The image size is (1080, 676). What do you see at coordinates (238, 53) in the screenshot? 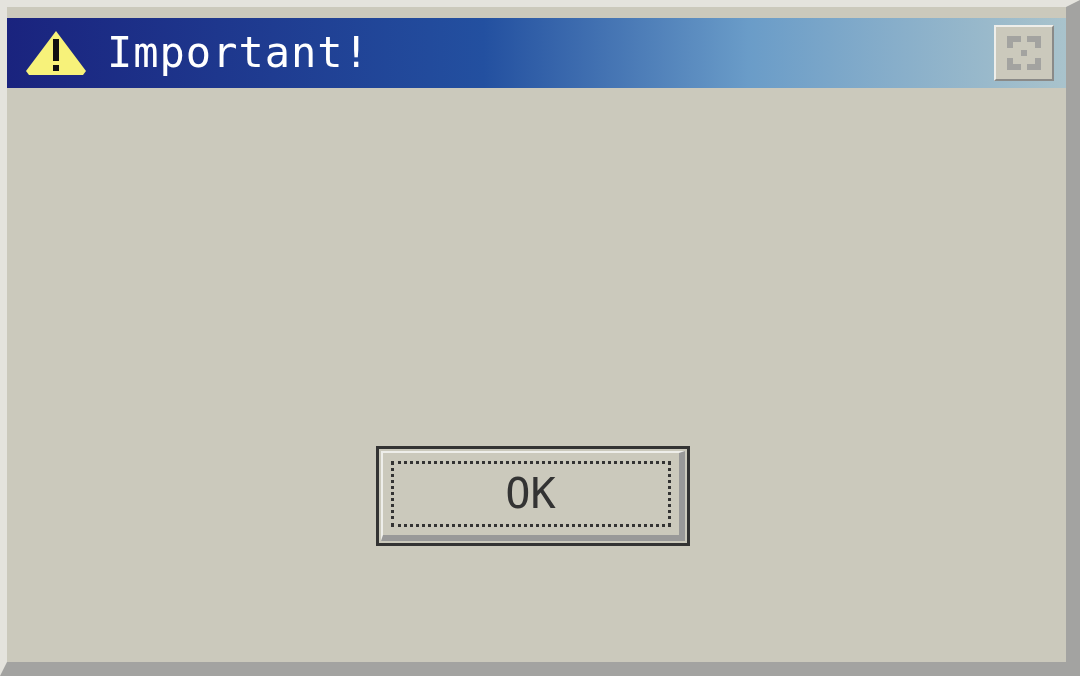
I see `window-title: Important!` at bounding box center [238, 53].